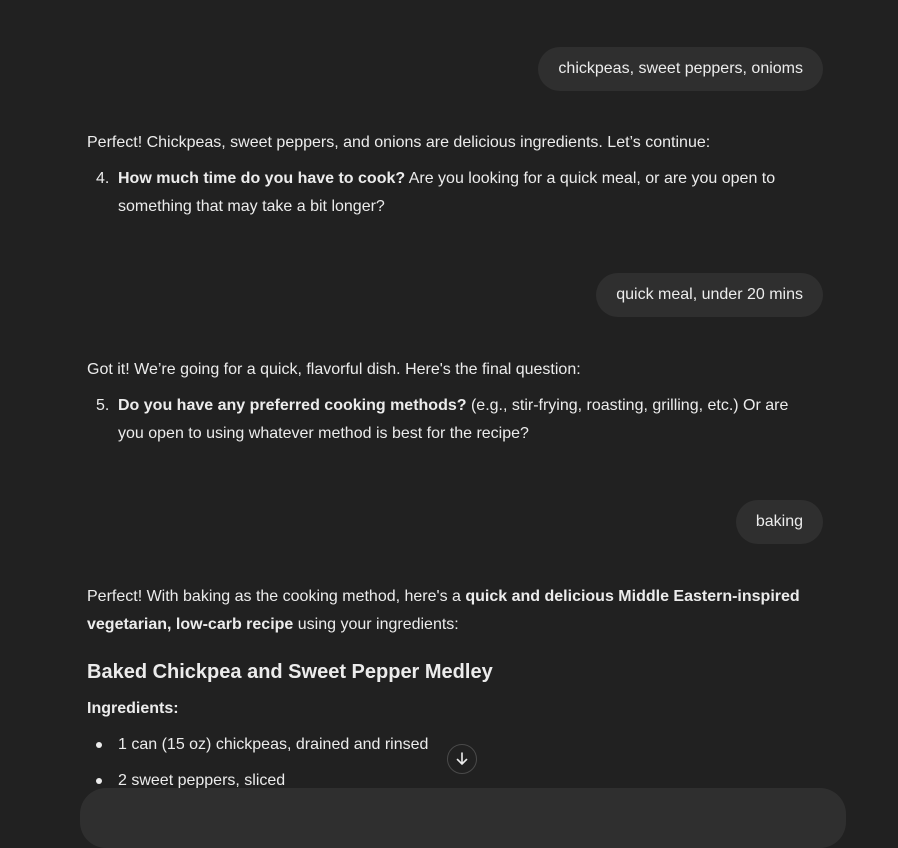 The width and height of the screenshot is (898, 848). I want to click on intro-text-end: using your ingredients:, so click(376, 624).